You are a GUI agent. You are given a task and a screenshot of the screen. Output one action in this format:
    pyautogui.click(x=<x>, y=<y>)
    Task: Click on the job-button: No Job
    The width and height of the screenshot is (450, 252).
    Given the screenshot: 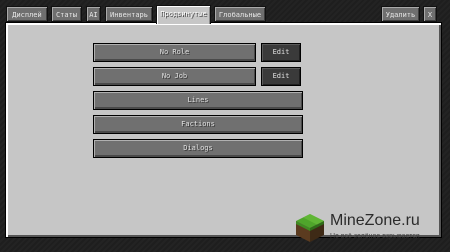 What is the action you would take?
    pyautogui.click(x=174, y=76)
    